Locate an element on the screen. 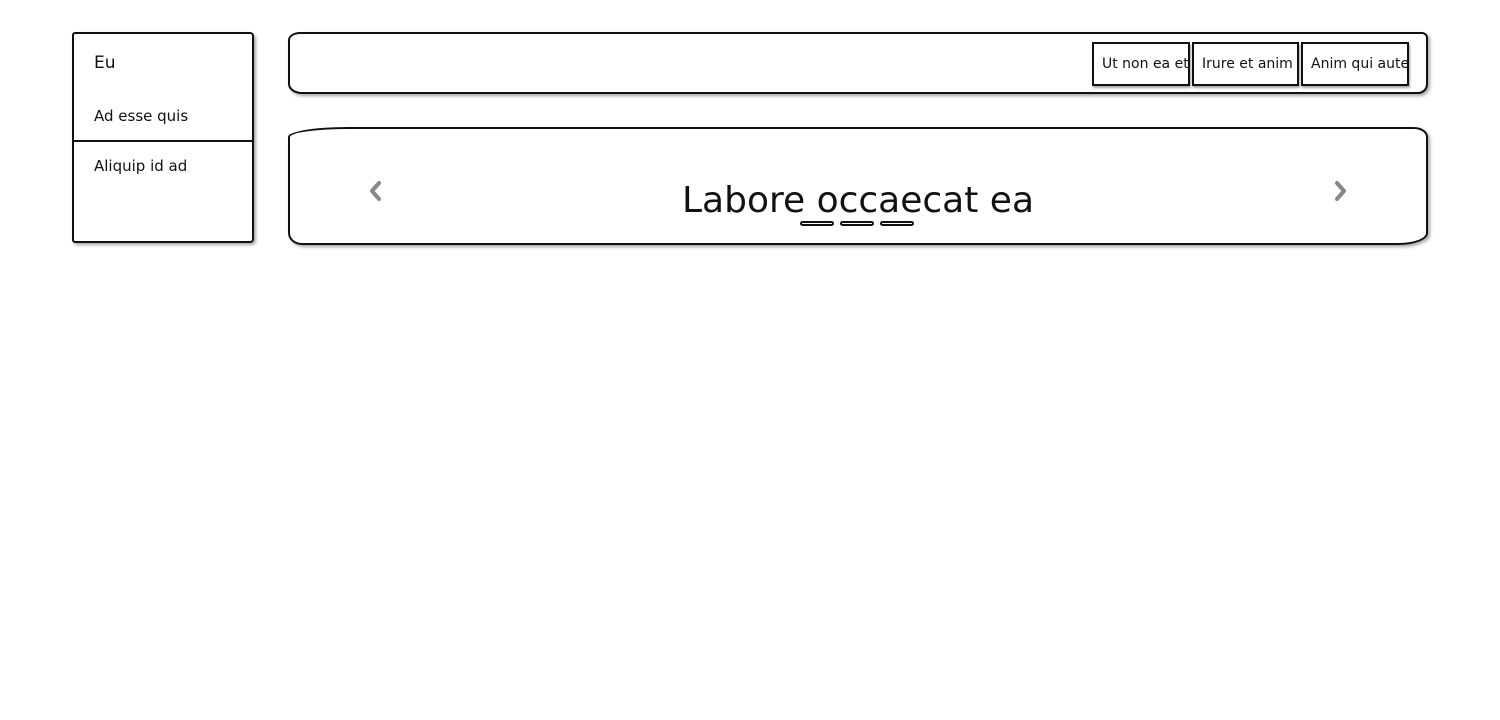 The image size is (1500, 720). nav-button-group: Ut non ea et Irure et anim Anim qui aute is located at coordinates (1250, 64).